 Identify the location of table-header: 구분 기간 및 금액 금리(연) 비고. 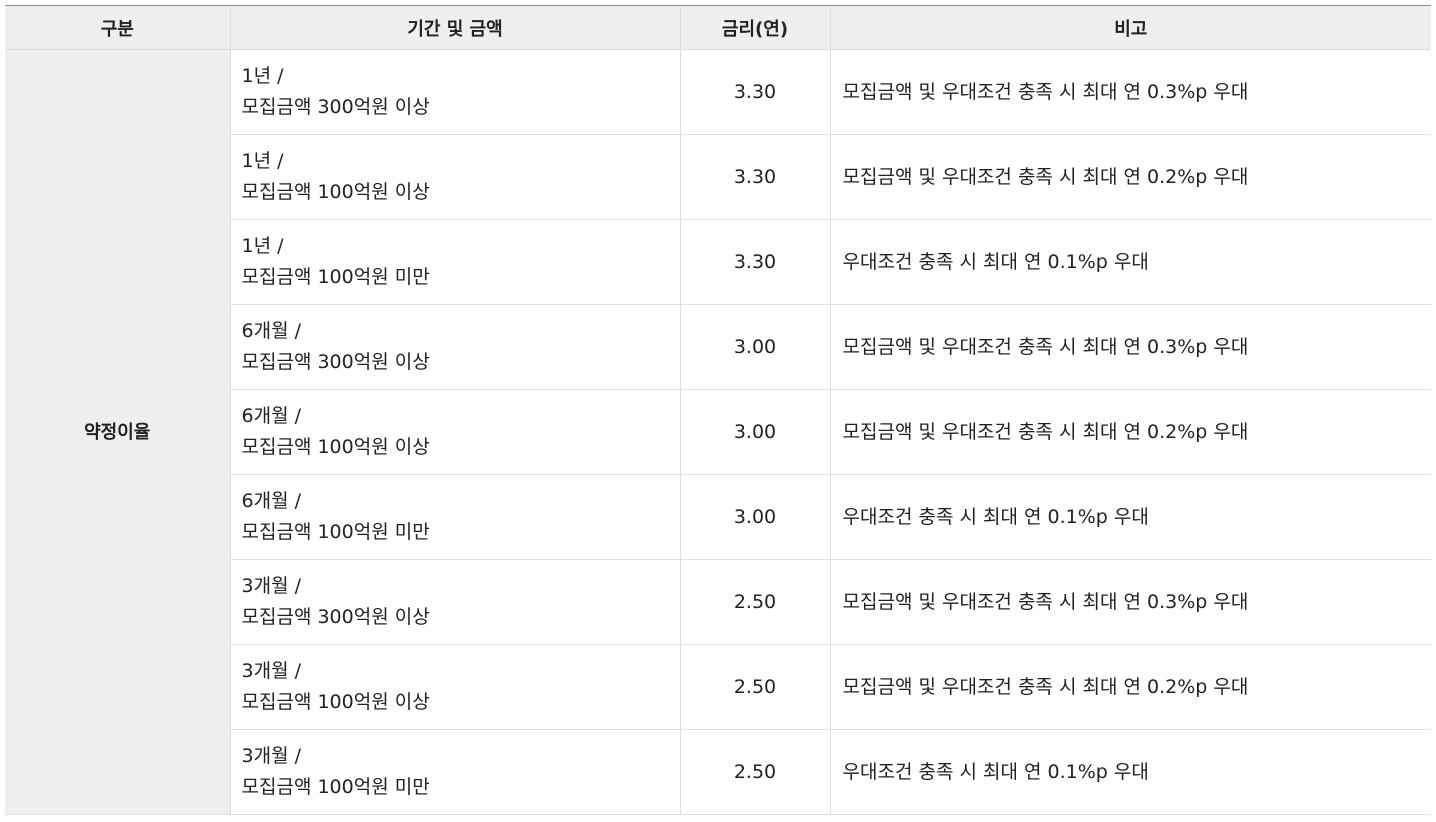
(718, 27).